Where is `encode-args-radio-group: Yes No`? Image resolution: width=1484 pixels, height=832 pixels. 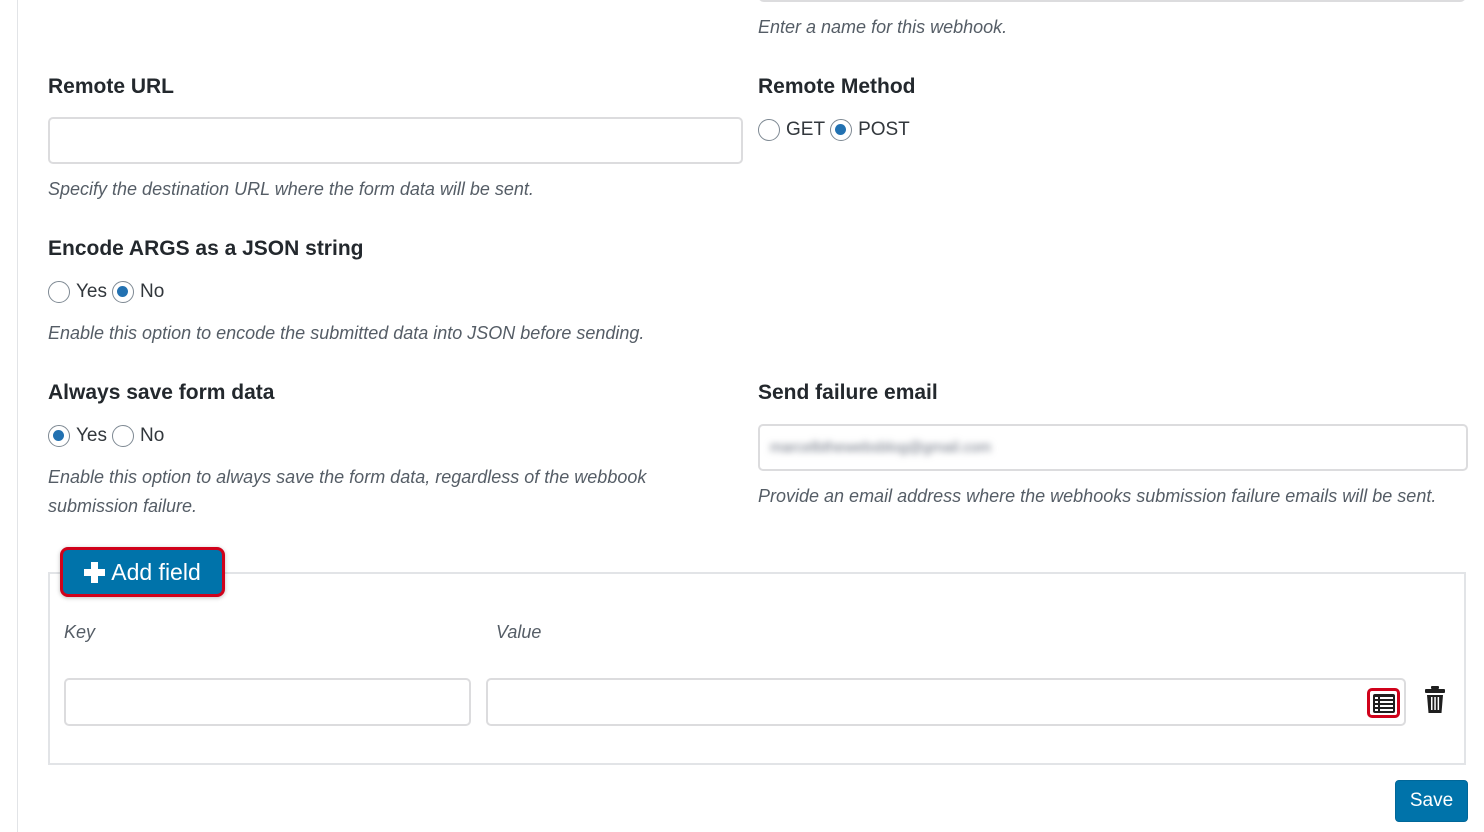
encode-args-radio-group: Yes No is located at coordinates (108, 292).